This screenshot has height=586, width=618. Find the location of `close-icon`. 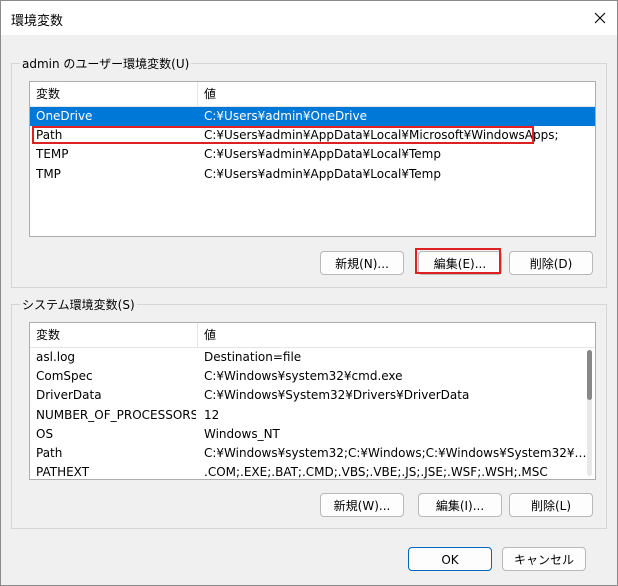

close-icon is located at coordinates (600, 18).